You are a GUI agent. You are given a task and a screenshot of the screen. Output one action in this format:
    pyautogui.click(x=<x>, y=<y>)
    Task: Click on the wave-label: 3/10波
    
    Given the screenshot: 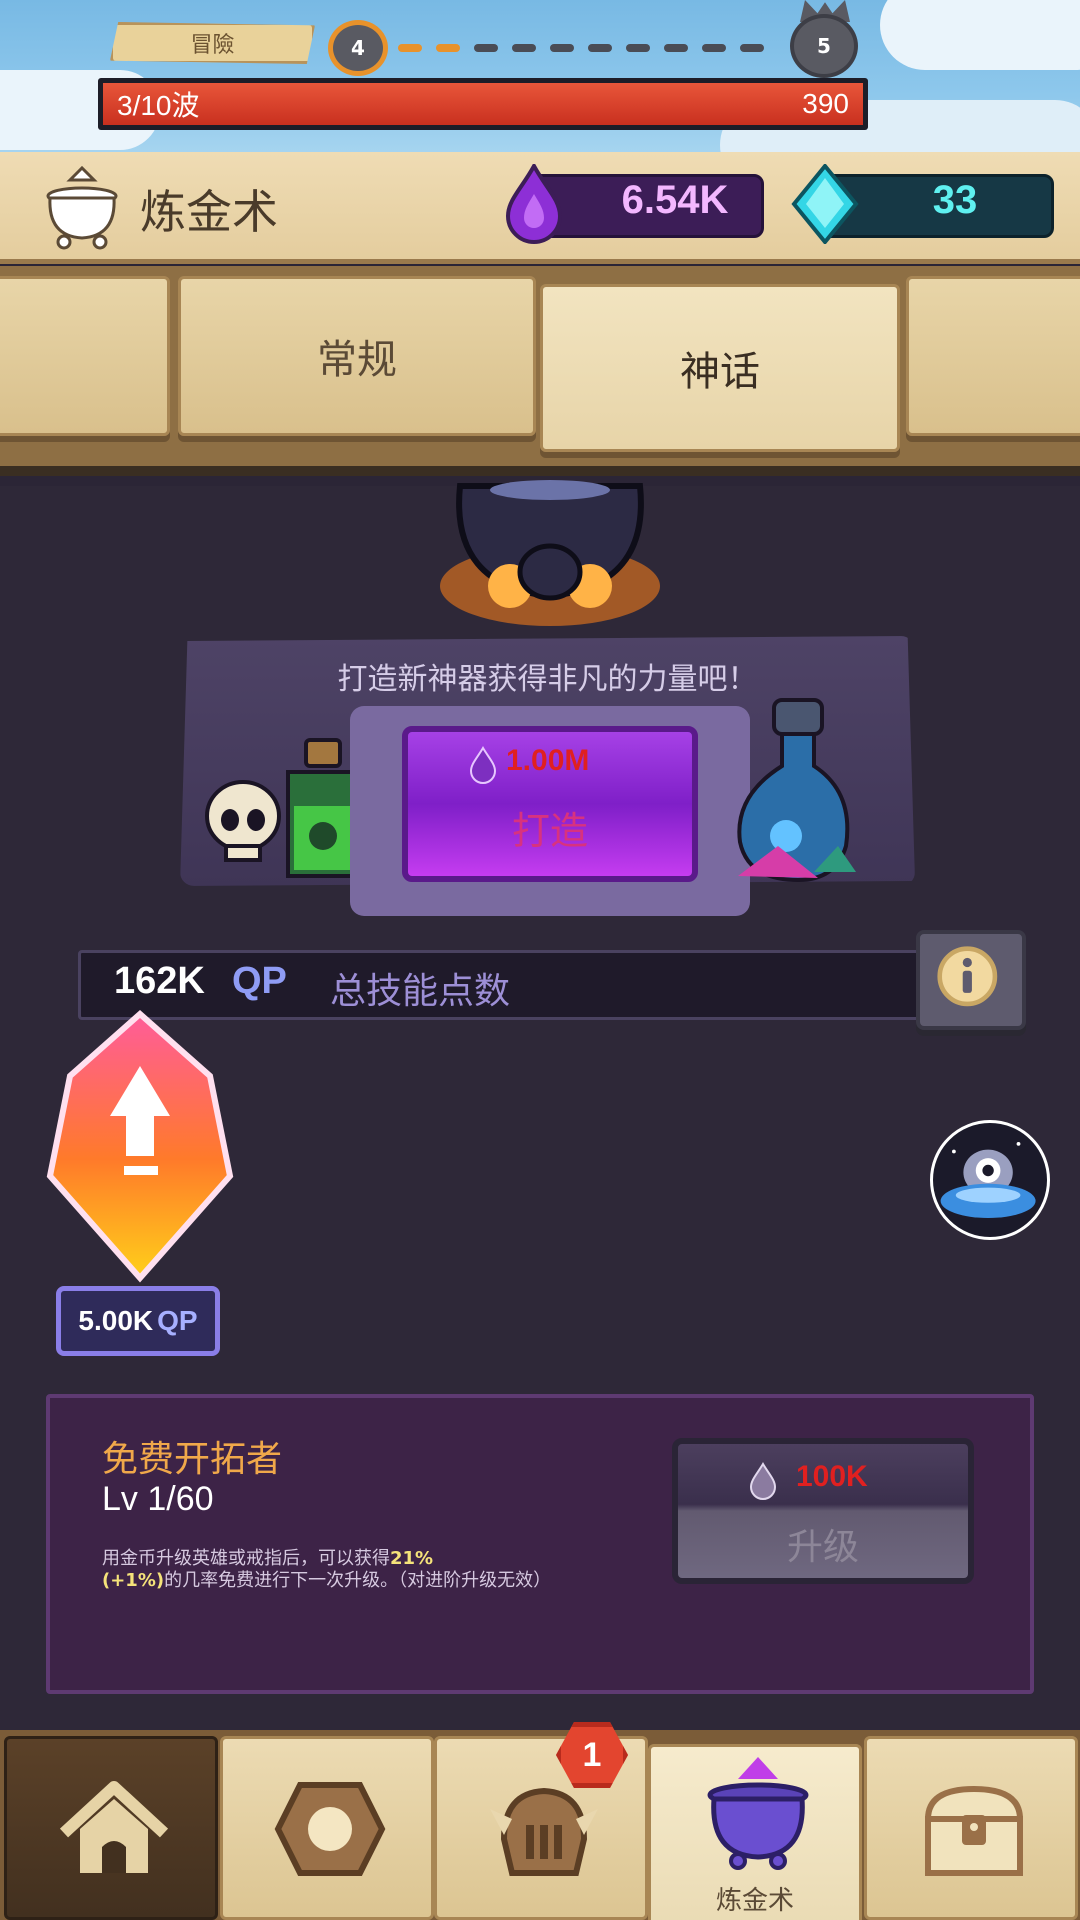 What is the action you would take?
    pyautogui.click(x=158, y=105)
    